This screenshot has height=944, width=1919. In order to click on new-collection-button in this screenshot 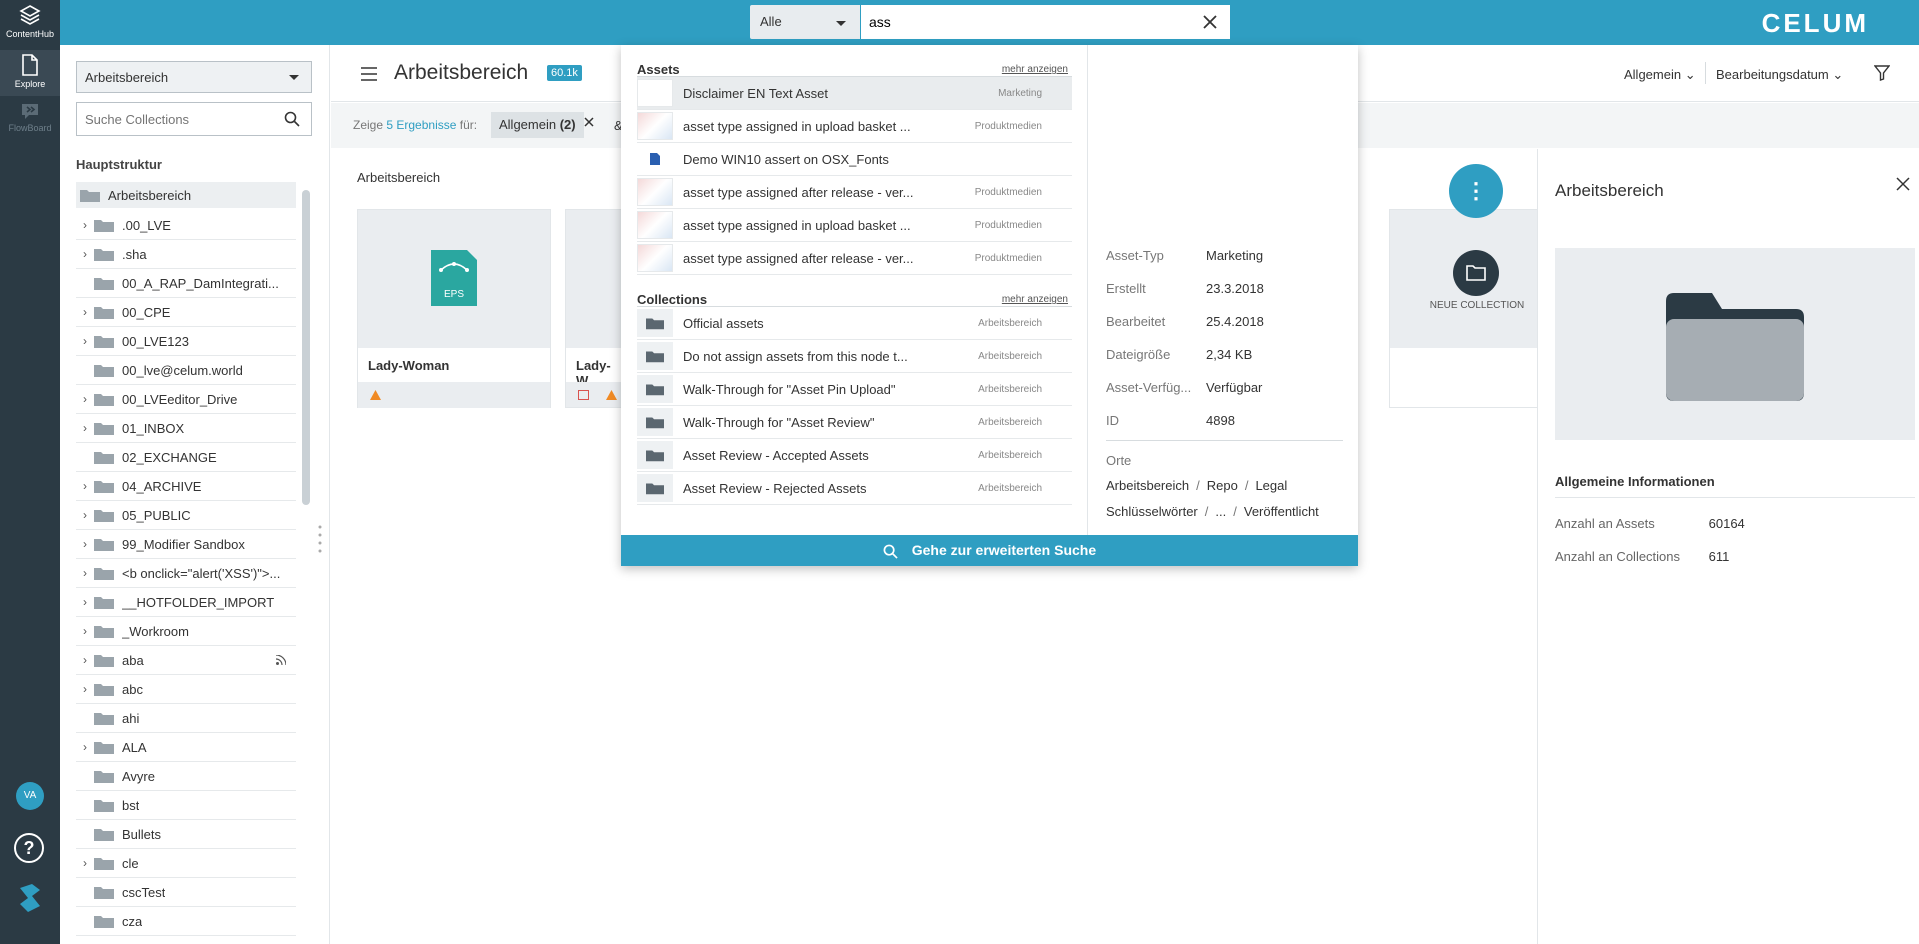, I will do `click(1476, 273)`.